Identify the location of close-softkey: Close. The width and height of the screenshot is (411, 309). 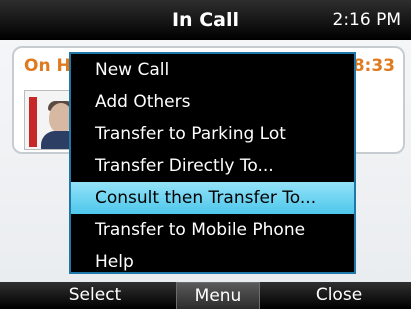
(339, 295).